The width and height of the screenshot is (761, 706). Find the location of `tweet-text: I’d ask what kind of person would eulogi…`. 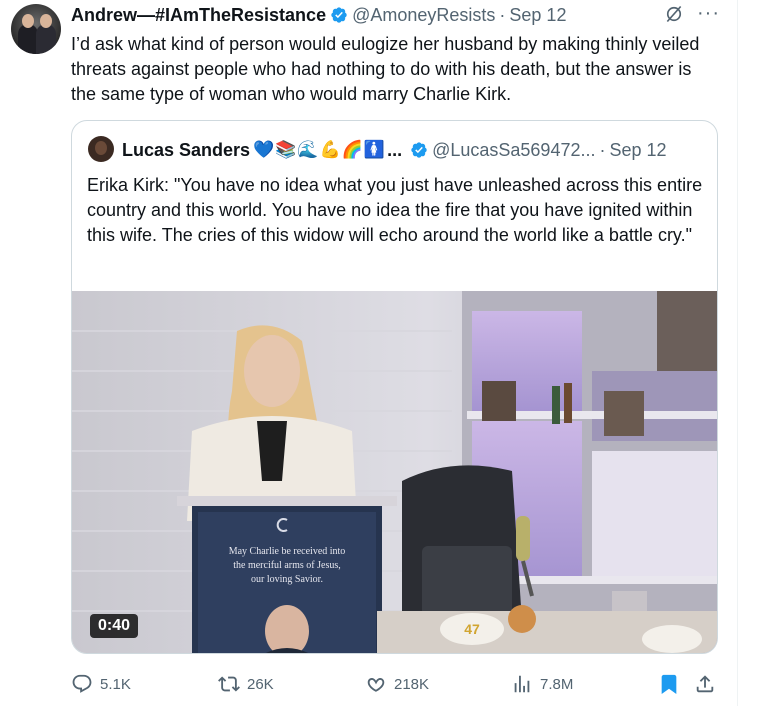

tweet-text: I’d ask what kind of person would eulogi… is located at coordinates (385, 69).